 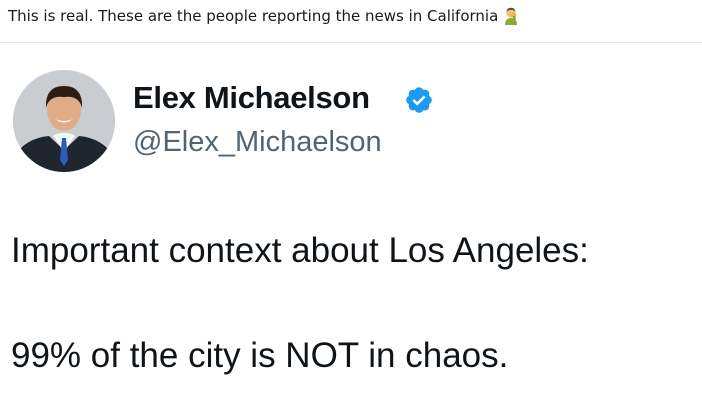 I want to click on verified-badge-icon, so click(x=419, y=100).